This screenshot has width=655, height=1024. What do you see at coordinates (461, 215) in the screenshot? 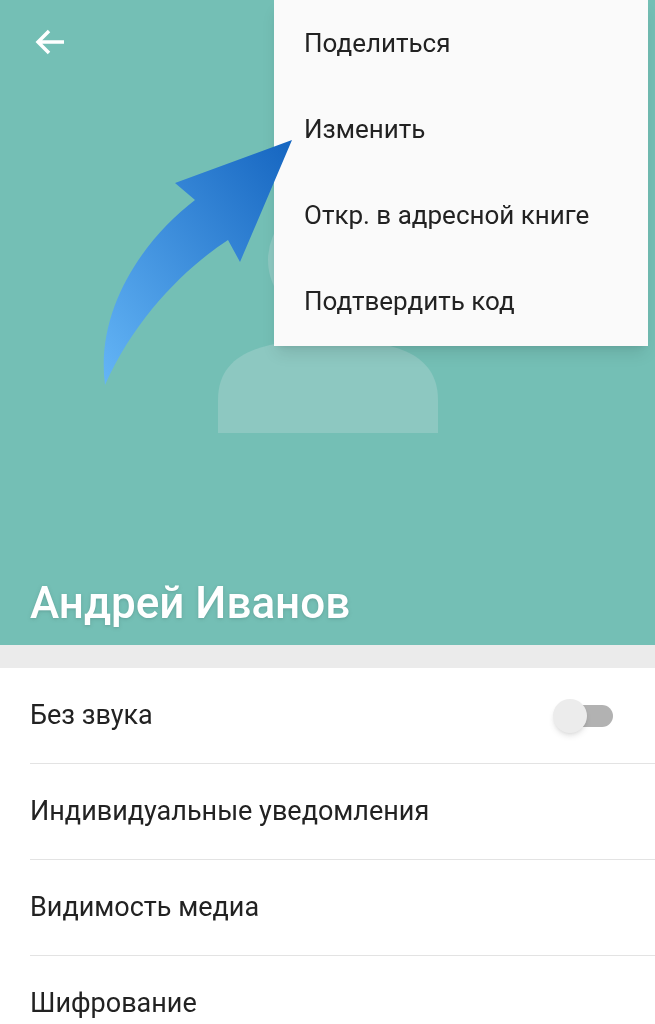
I see `menu-item: Откр. в адресной книге` at bounding box center [461, 215].